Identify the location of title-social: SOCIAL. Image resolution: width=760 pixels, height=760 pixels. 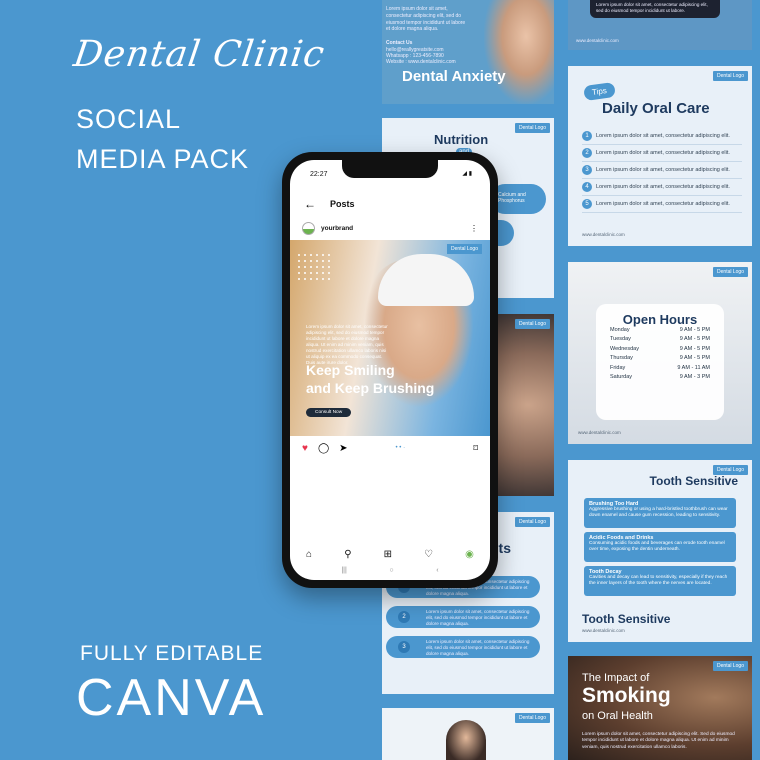
(129, 119).